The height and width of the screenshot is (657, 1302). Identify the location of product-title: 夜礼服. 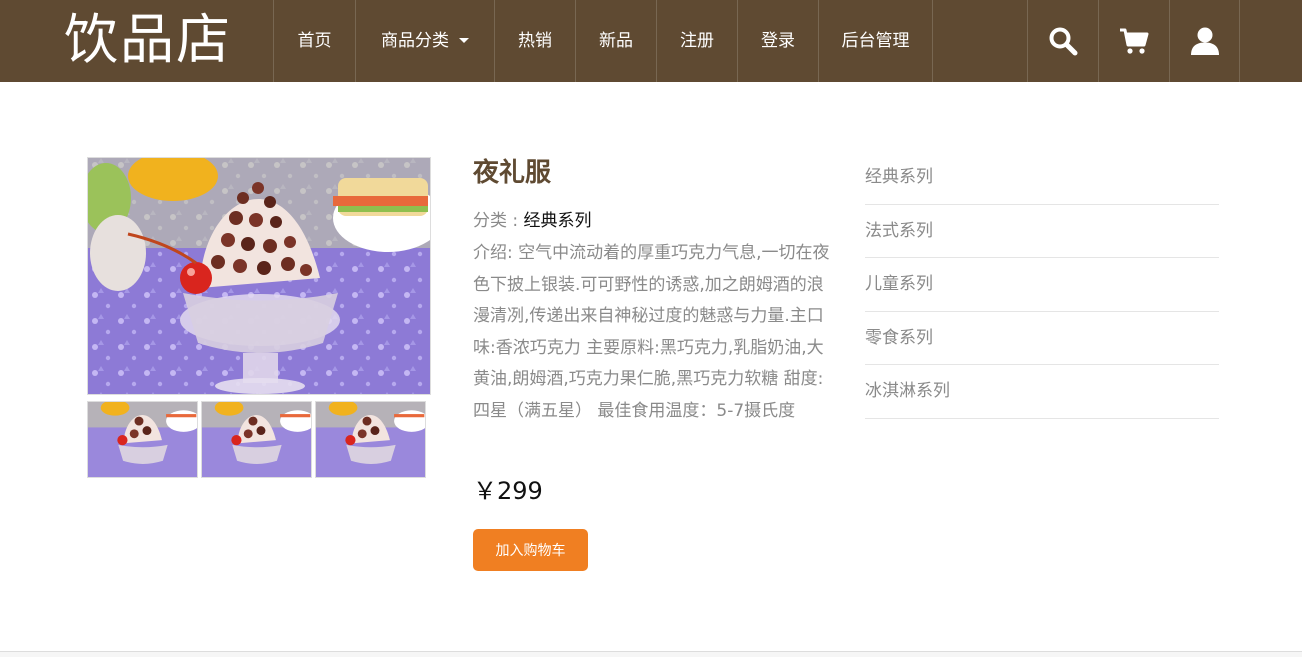
(512, 173).